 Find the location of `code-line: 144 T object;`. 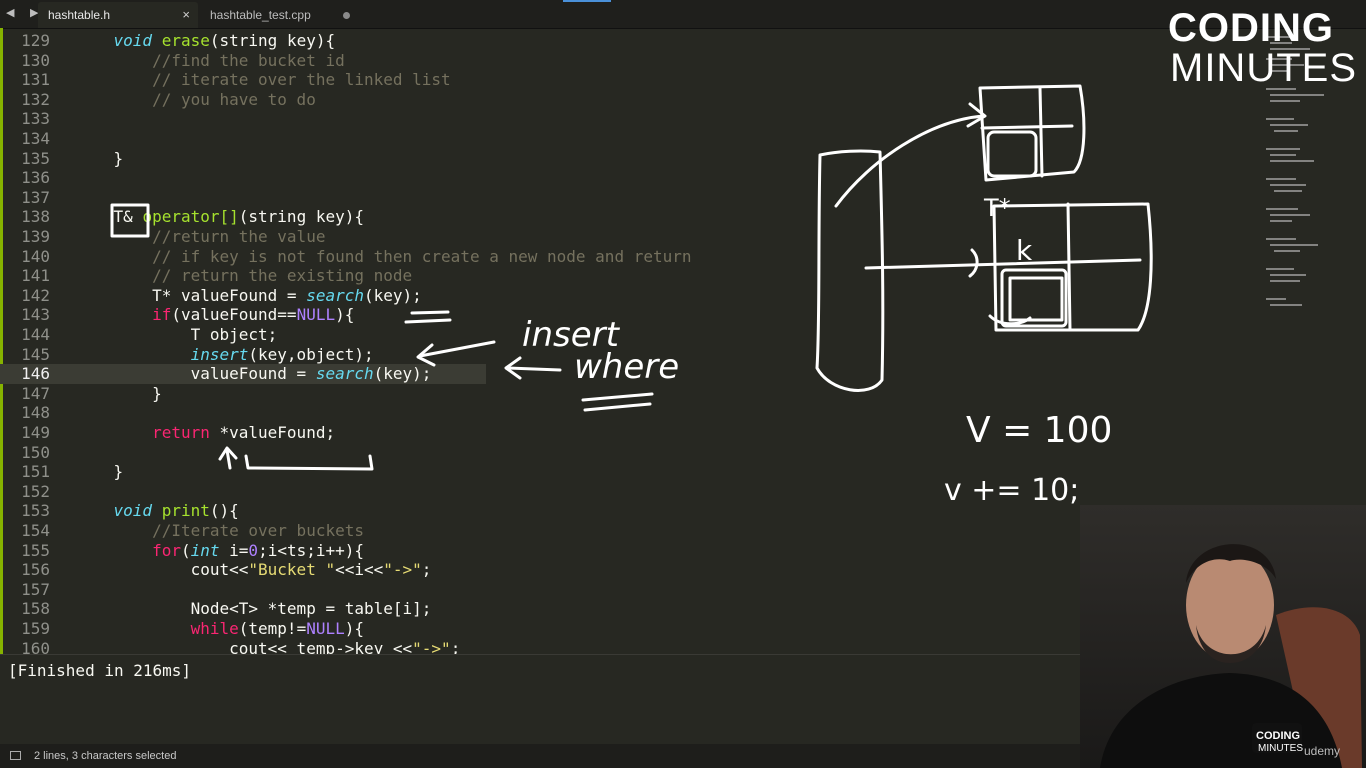

code-line: 144 T object; is located at coordinates (630, 335).